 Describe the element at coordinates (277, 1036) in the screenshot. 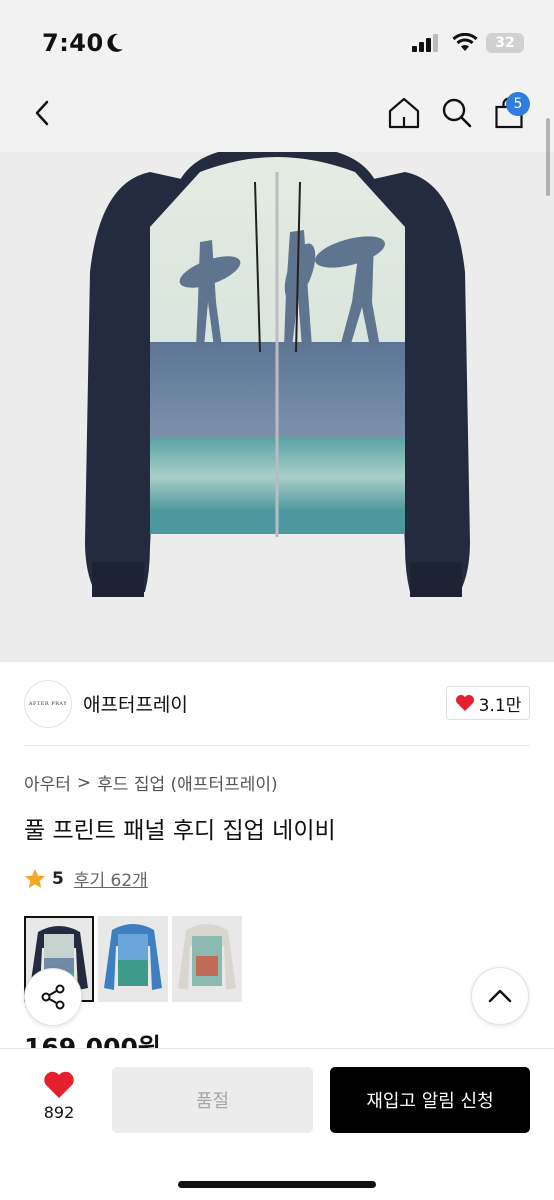

I see `price-area: 169,000원` at that location.